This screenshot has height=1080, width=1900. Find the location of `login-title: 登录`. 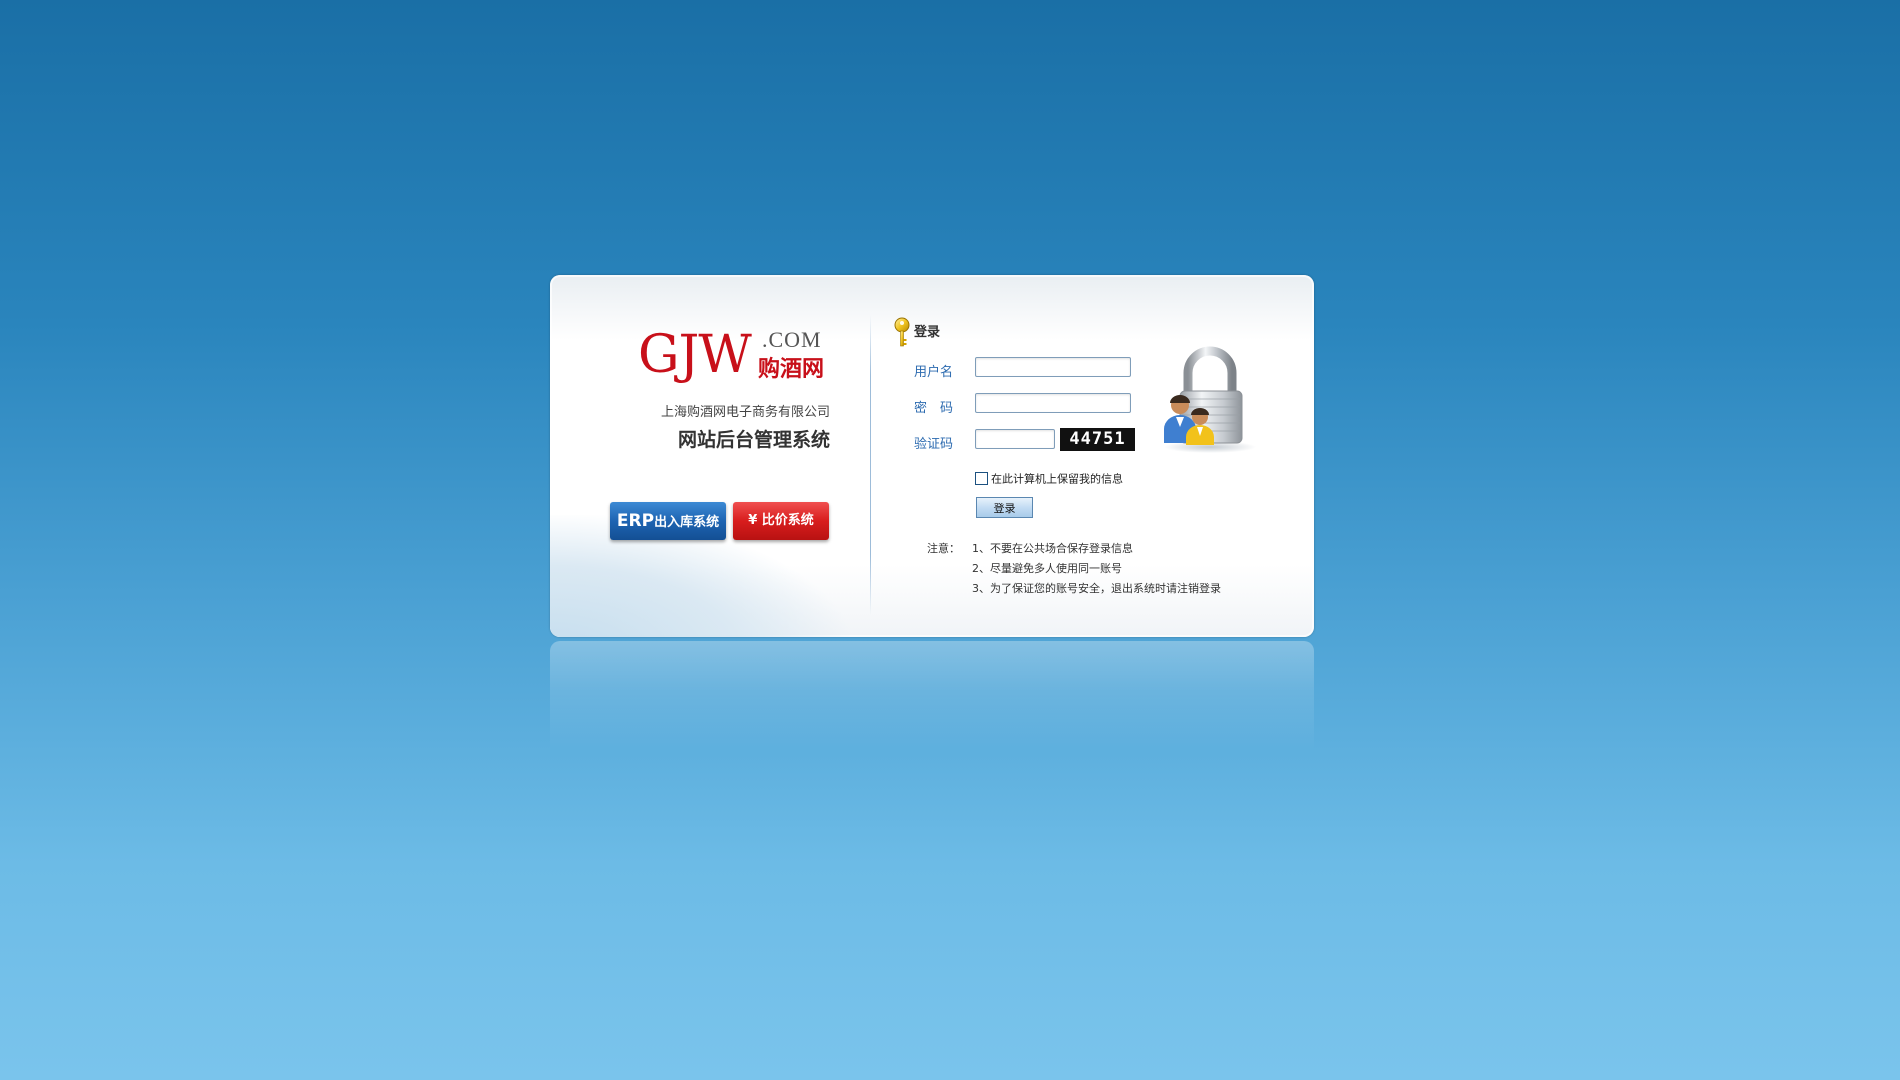

login-title: 登录 is located at coordinates (927, 332).